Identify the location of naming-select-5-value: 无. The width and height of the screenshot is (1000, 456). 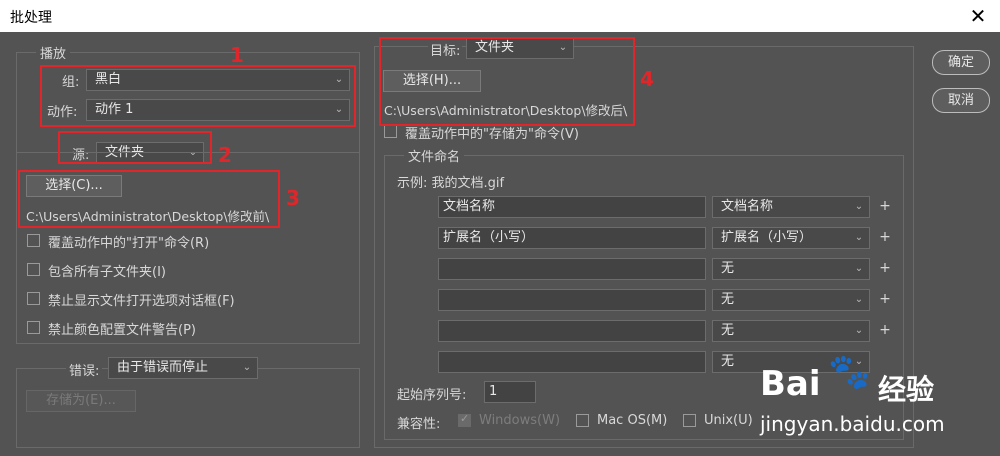
(728, 330).